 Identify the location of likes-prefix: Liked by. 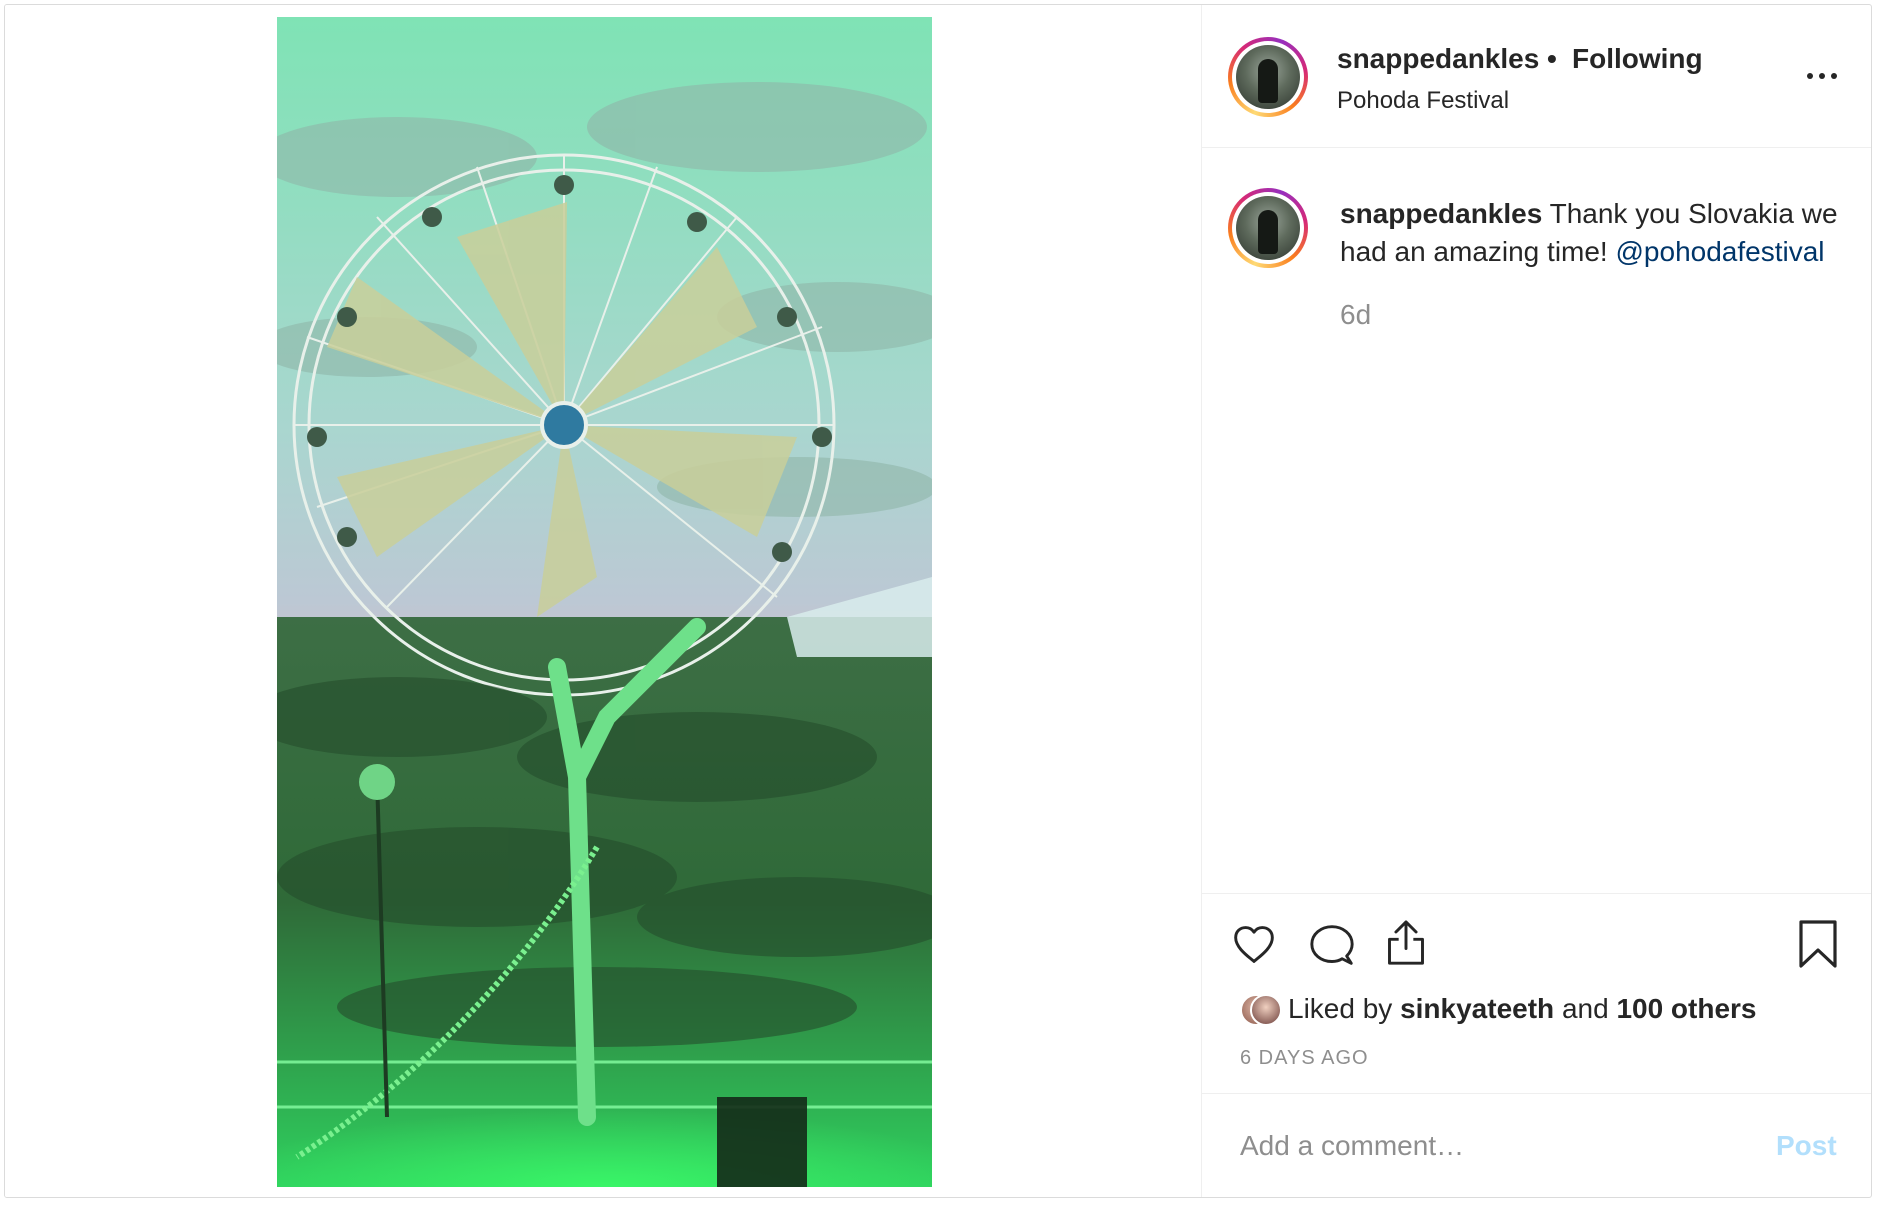
(1340, 1008).